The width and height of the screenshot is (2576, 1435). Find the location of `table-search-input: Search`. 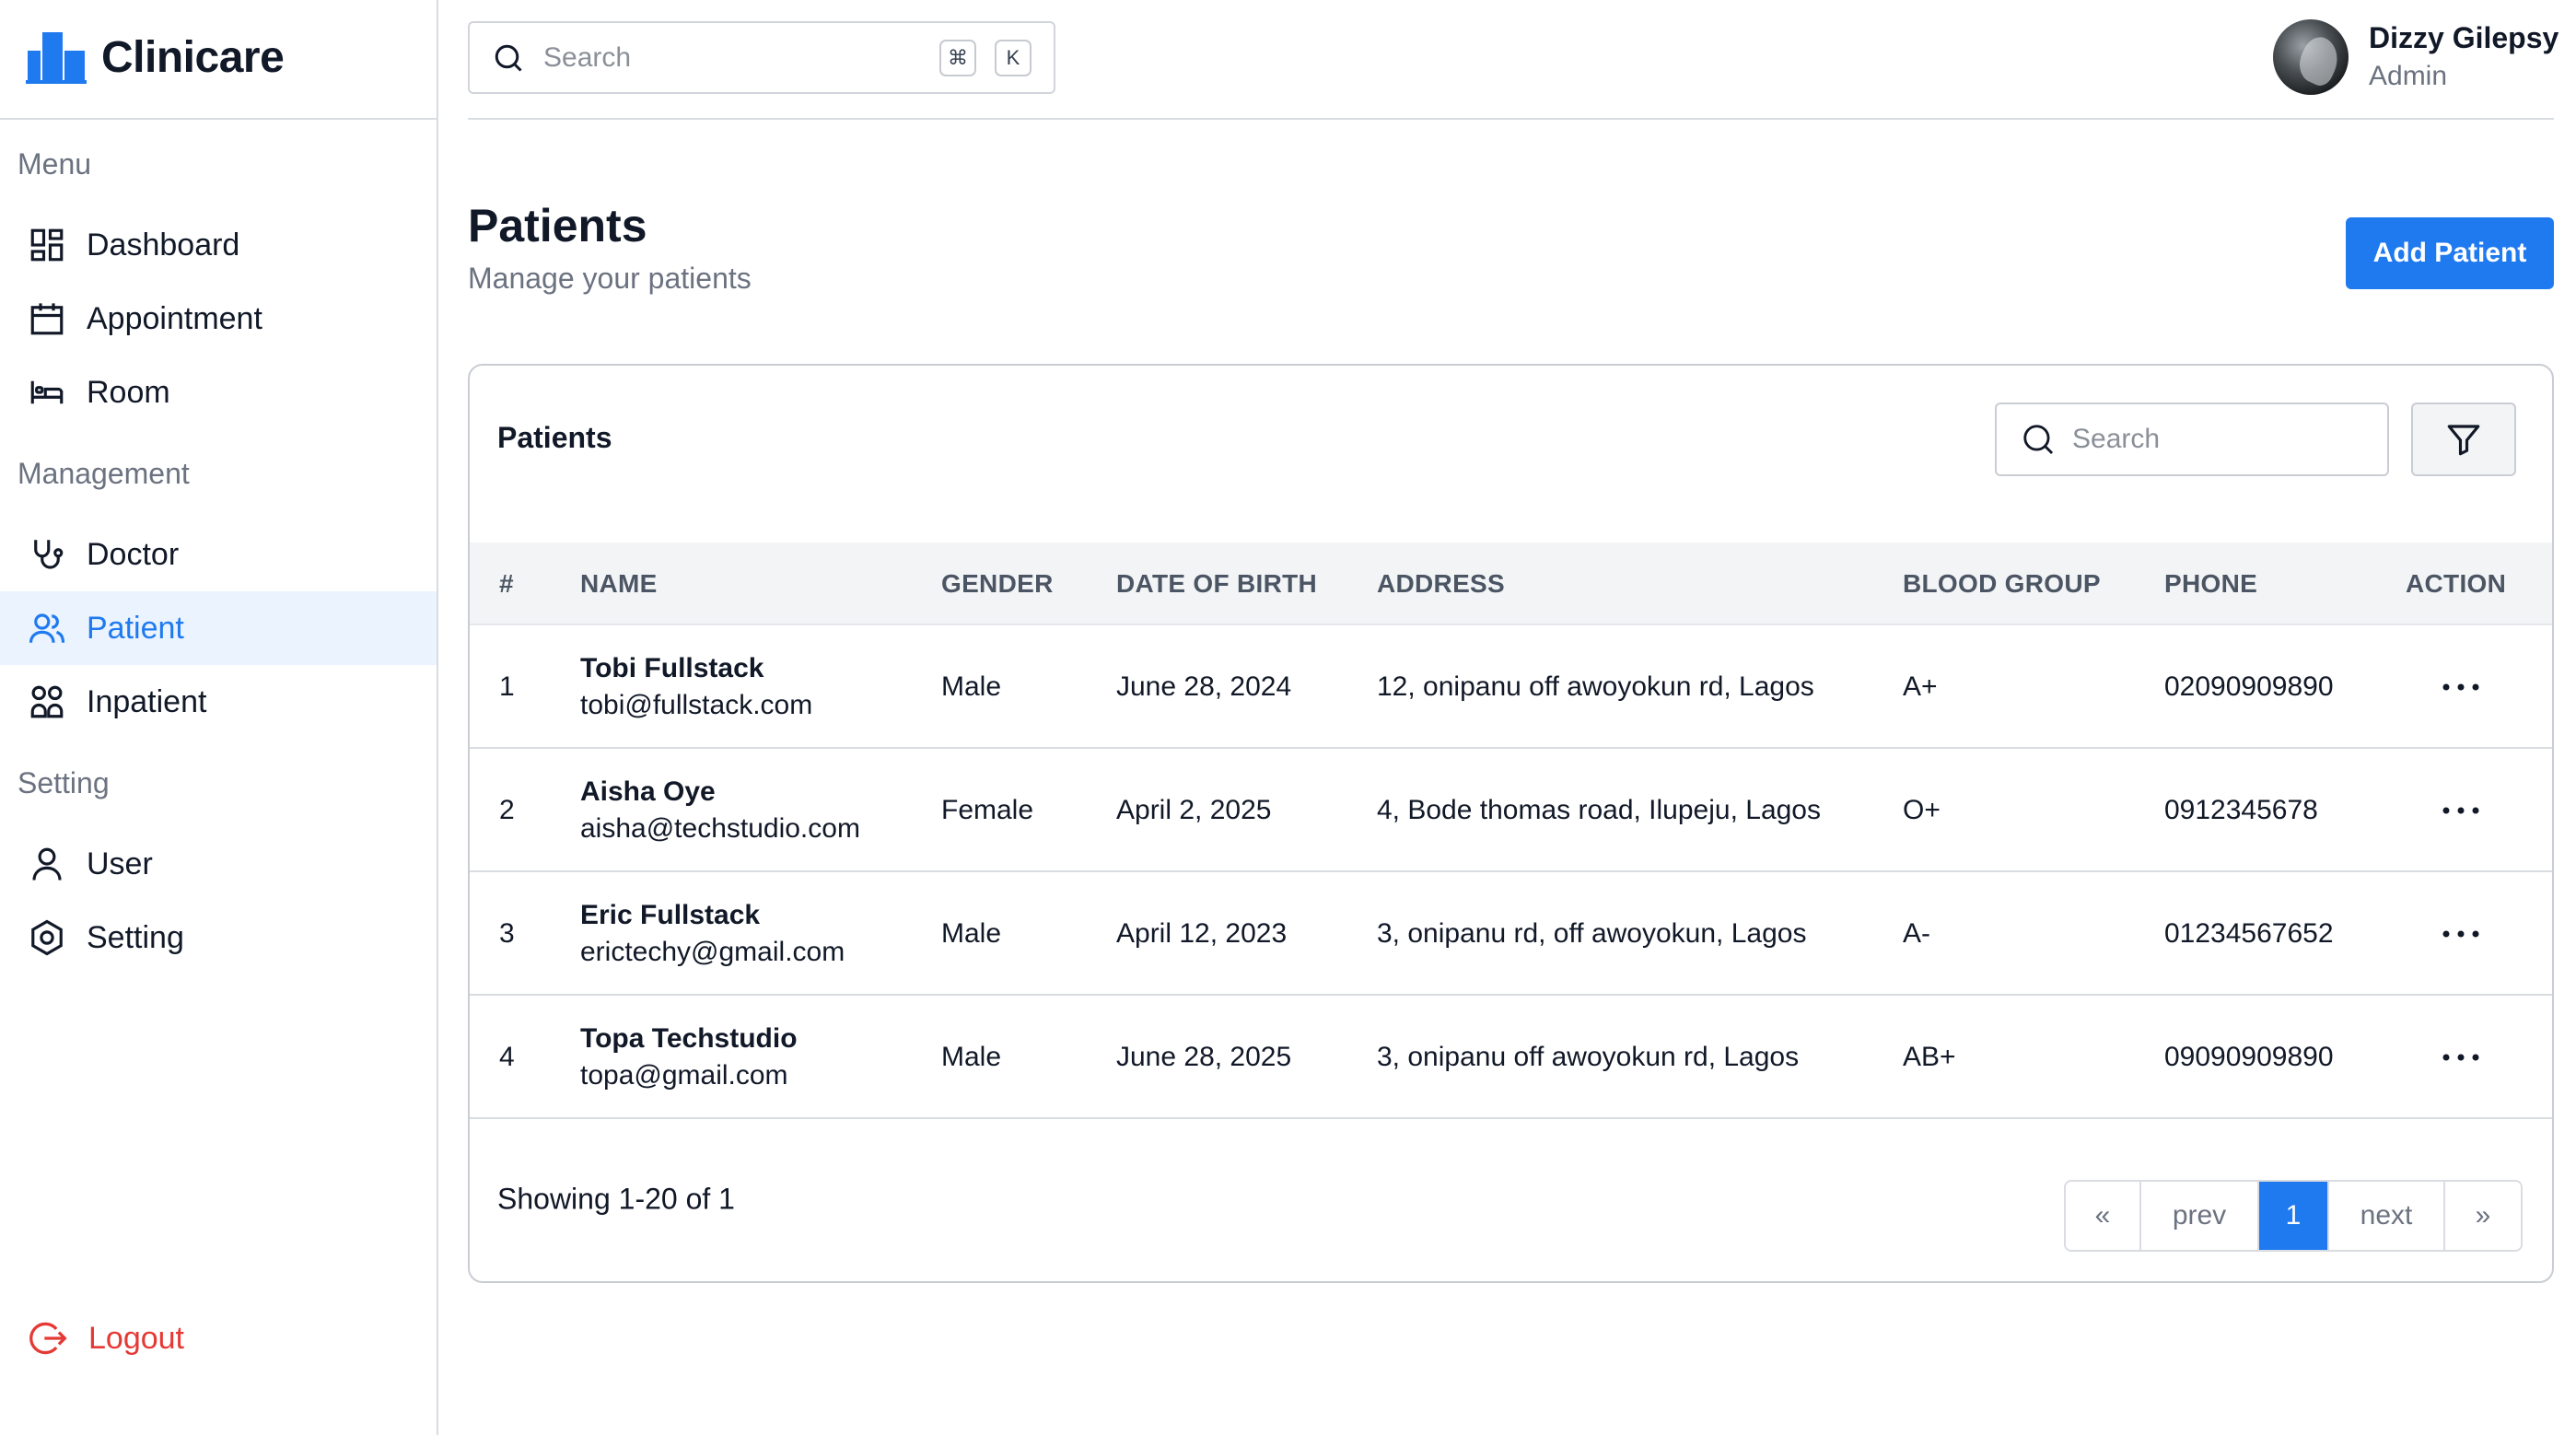

table-search-input: Search is located at coordinates (2192, 439).